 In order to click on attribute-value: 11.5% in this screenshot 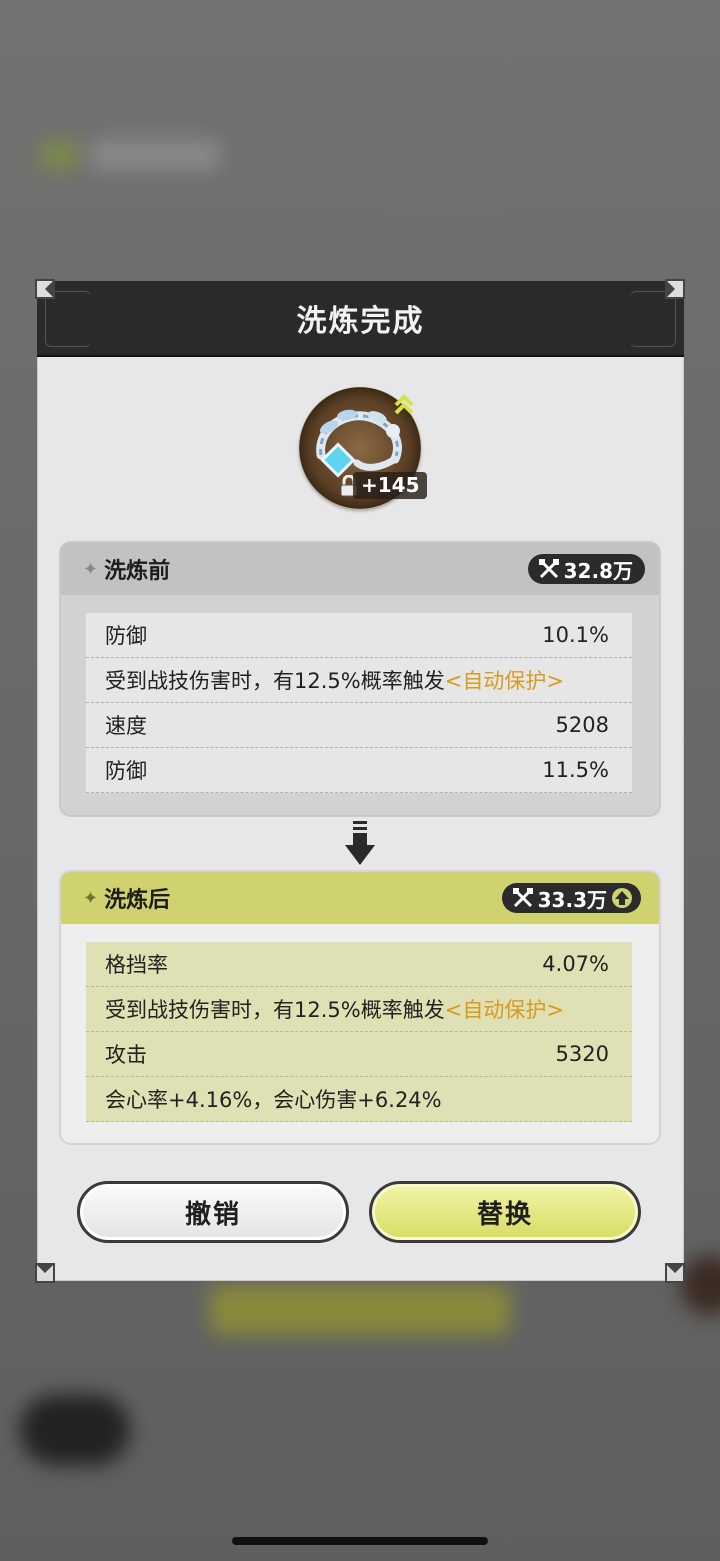, I will do `click(575, 770)`.